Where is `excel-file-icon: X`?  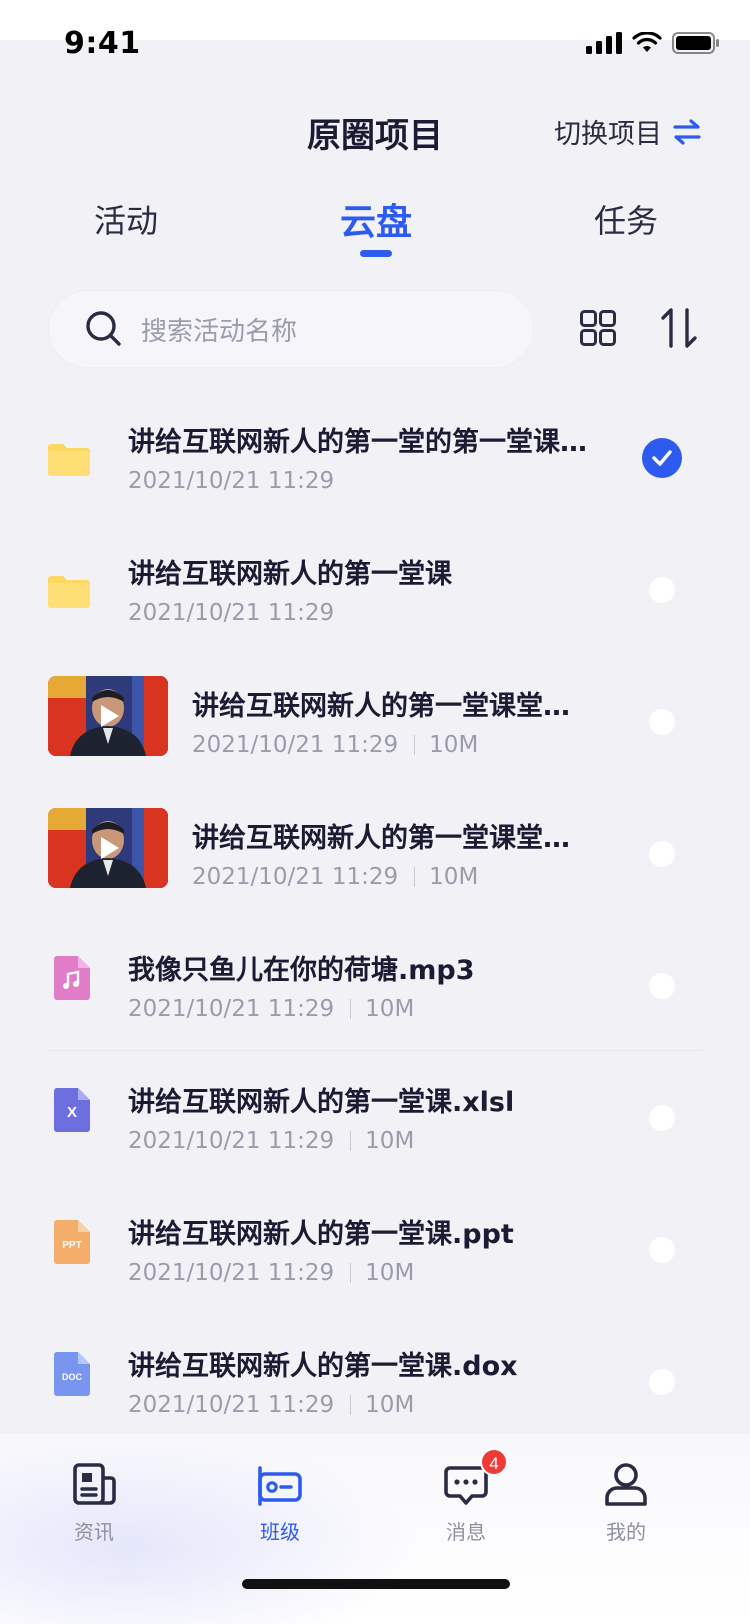 excel-file-icon: X is located at coordinates (72, 1110).